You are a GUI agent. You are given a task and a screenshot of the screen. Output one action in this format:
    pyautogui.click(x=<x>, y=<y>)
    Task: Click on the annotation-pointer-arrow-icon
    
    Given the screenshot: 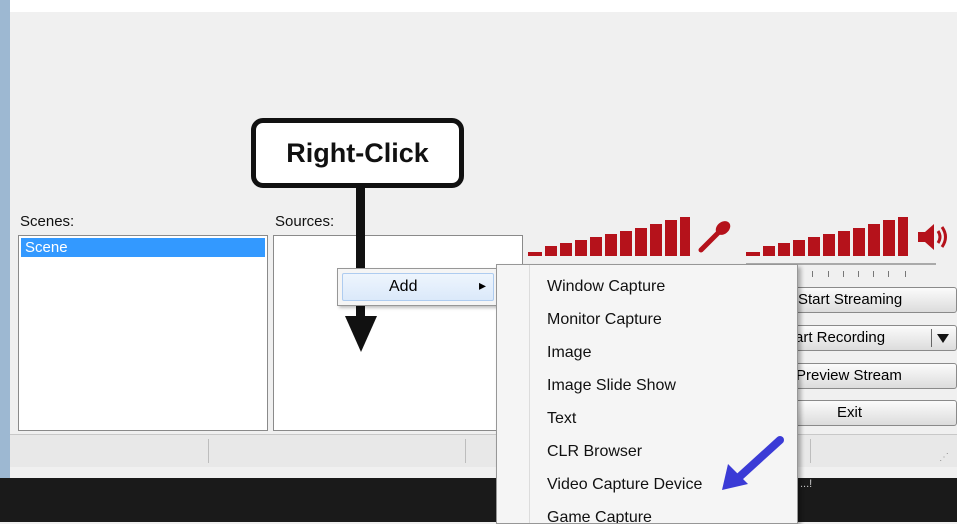 What is the action you would take?
    pyautogui.click(x=753, y=463)
    